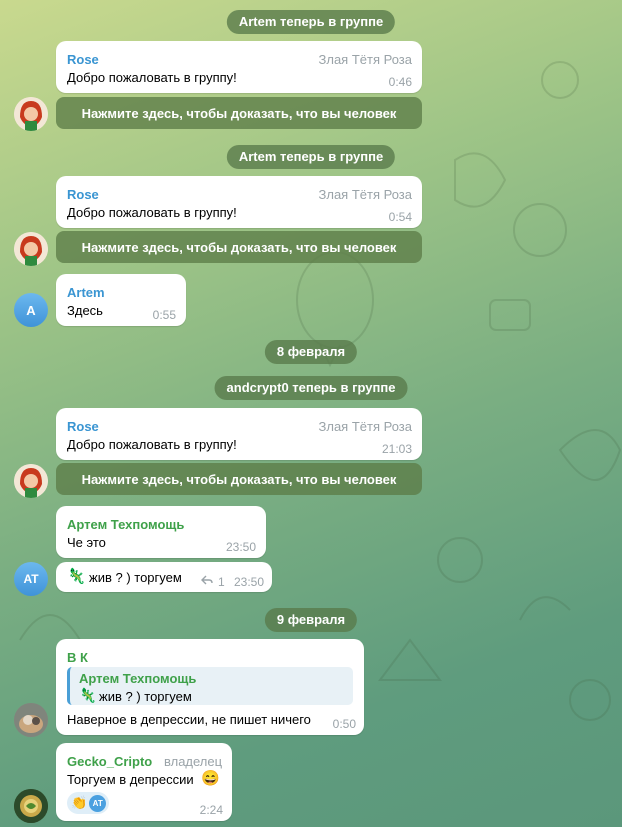  I want to click on quote-sender: Артем Техпомощь, so click(138, 678).